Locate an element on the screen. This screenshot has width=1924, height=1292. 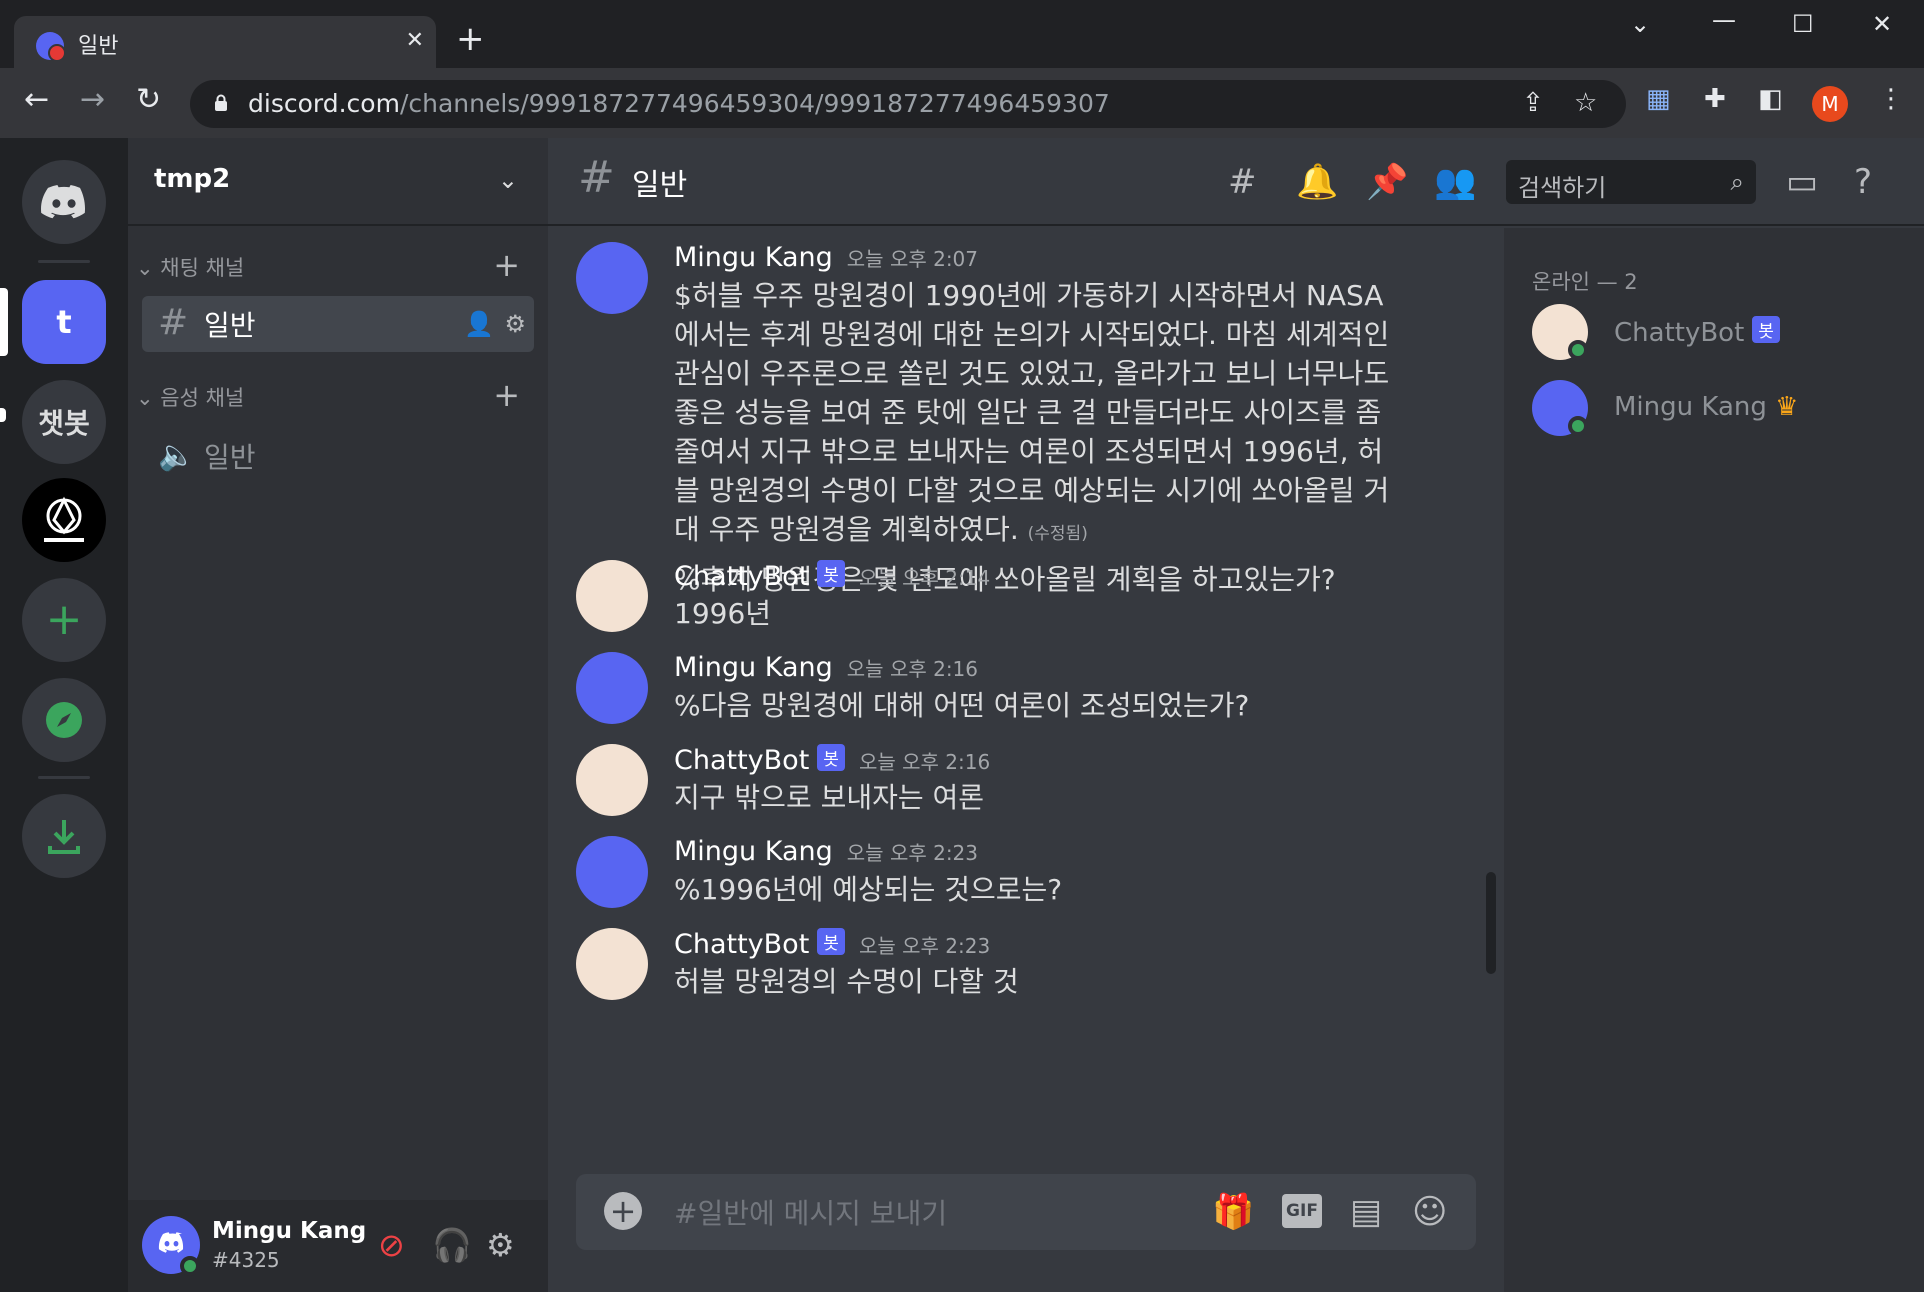
mute-mic-icon: ⊘ is located at coordinates (391, 1245).